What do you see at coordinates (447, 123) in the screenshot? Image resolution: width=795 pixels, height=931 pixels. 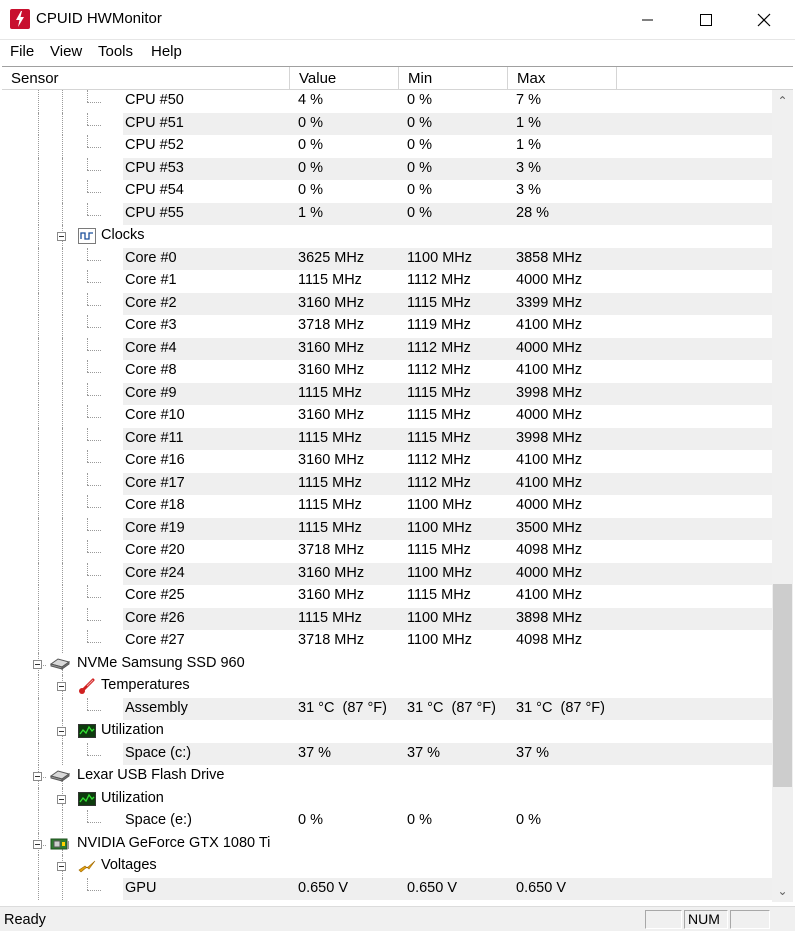 I see `row-stripe` at bounding box center [447, 123].